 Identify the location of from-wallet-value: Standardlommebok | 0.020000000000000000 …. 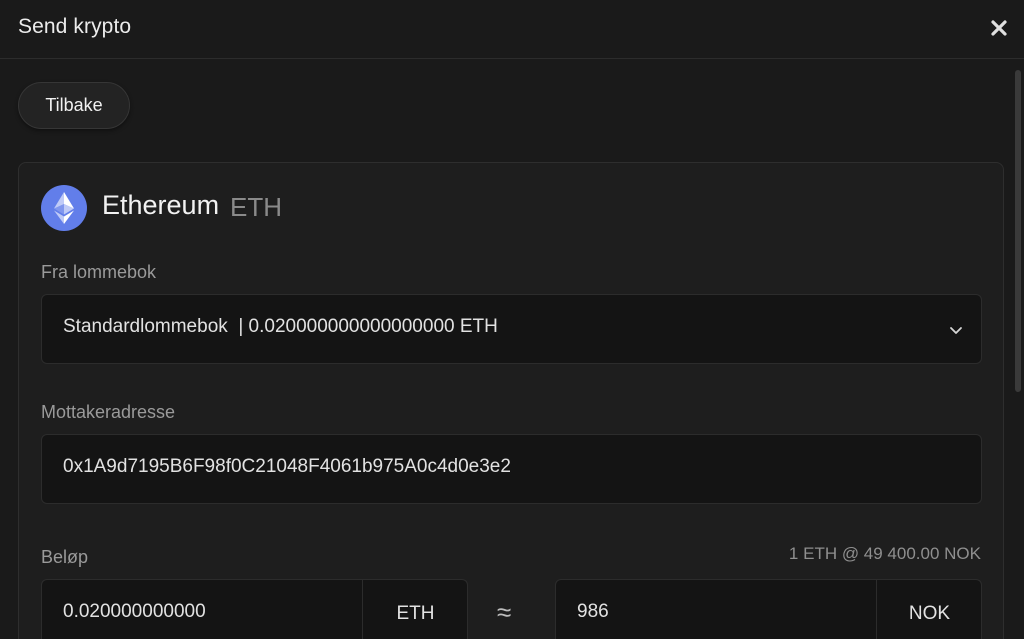
(280, 326).